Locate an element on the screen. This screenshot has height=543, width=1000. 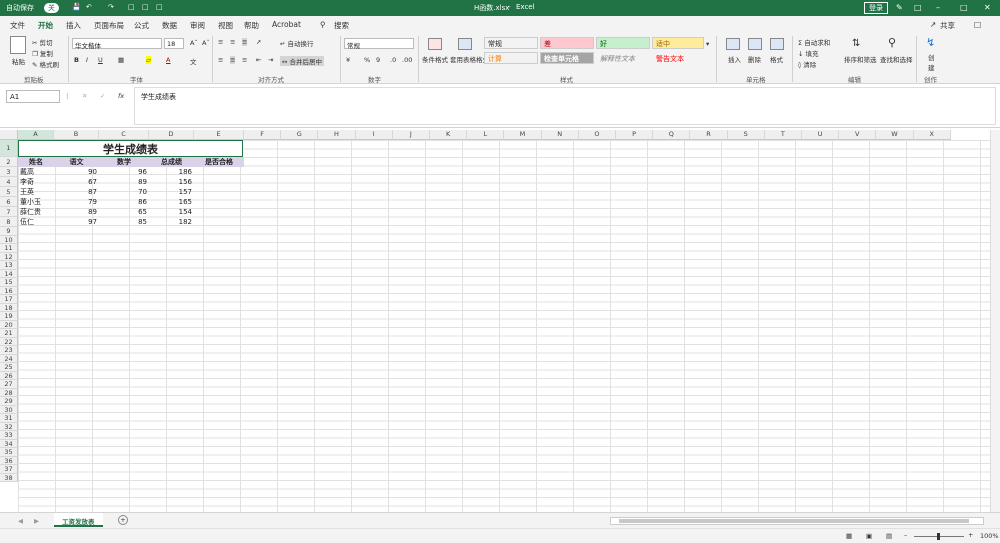
row-header-14: 14 is located at coordinates (9, 273).